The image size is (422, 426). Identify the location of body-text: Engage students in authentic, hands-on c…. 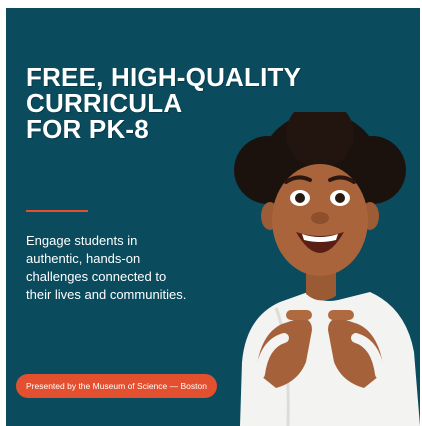
(106, 267).